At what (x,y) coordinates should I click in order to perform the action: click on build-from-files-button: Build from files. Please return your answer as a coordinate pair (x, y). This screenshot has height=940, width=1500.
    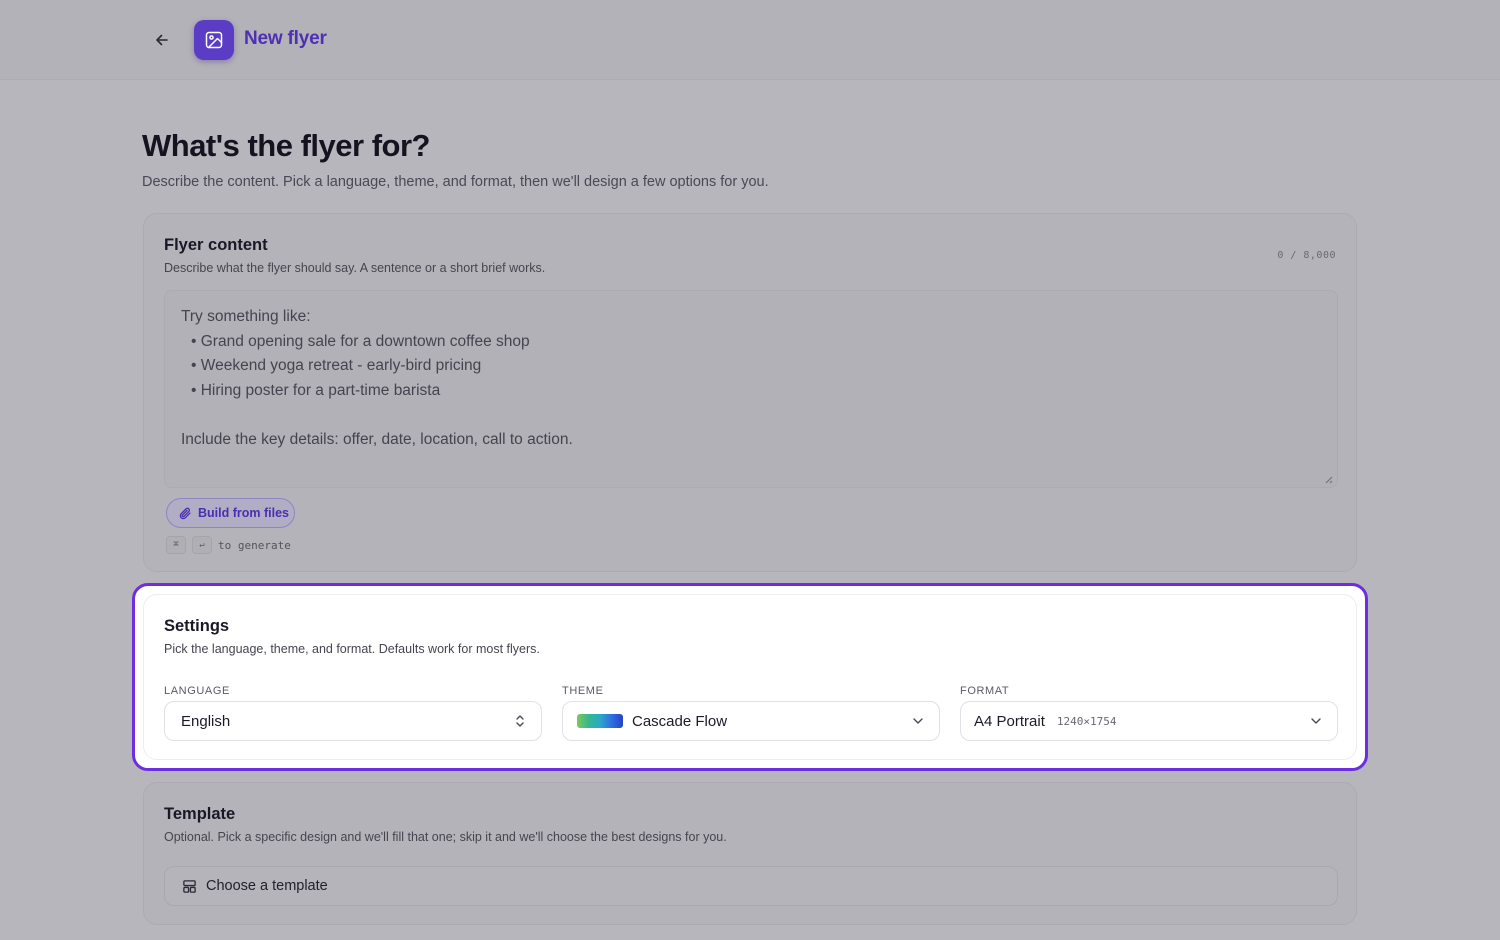
    Looking at the image, I should click on (230, 513).